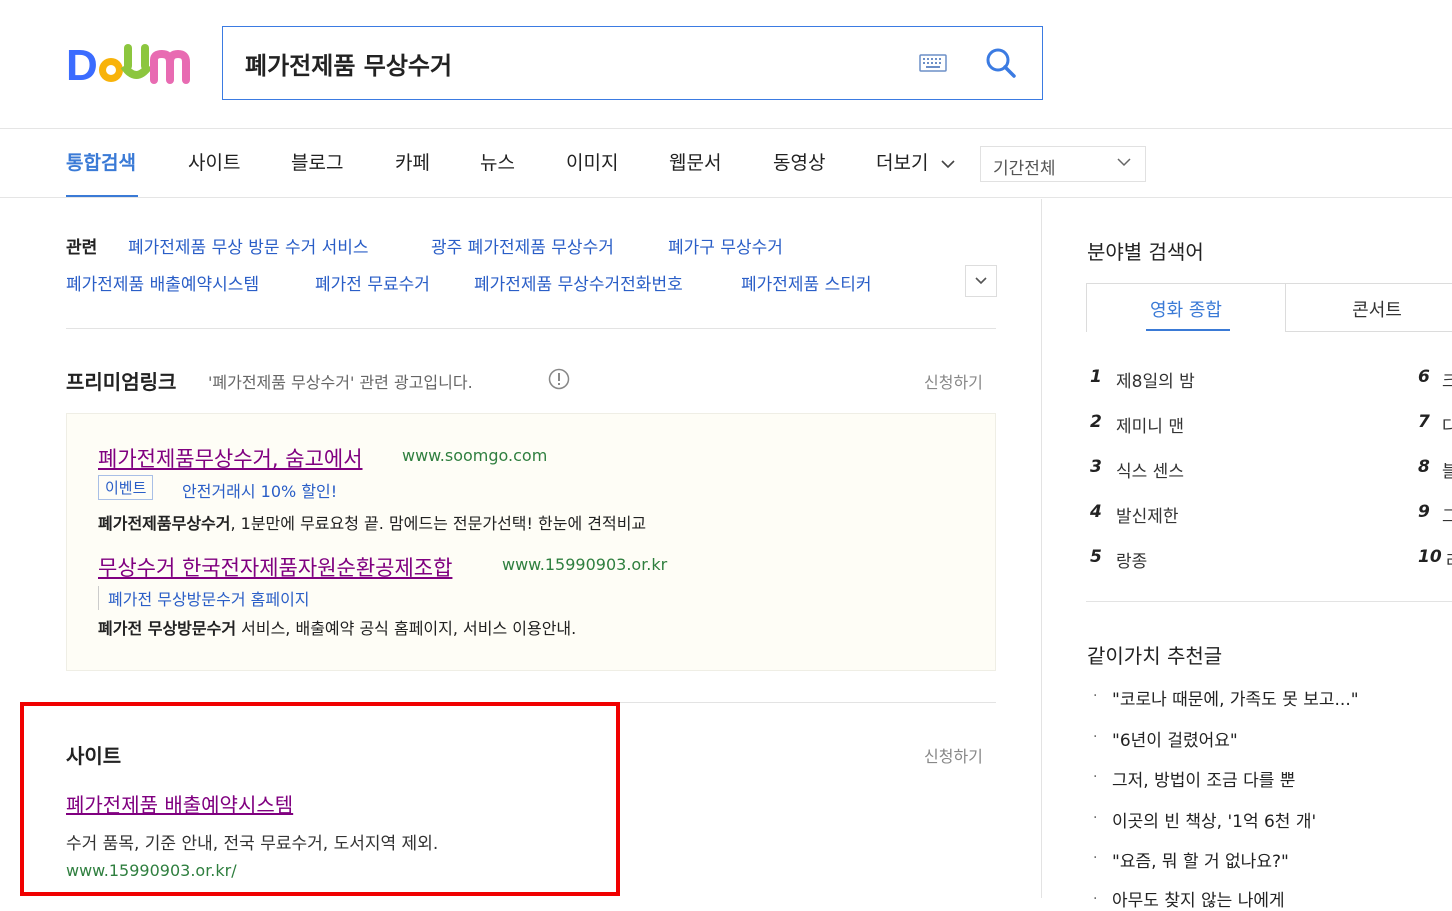 Image resolution: width=1452 pixels, height=911 pixels. I want to click on tab-movie-overall: 영화 종합, so click(1186, 308).